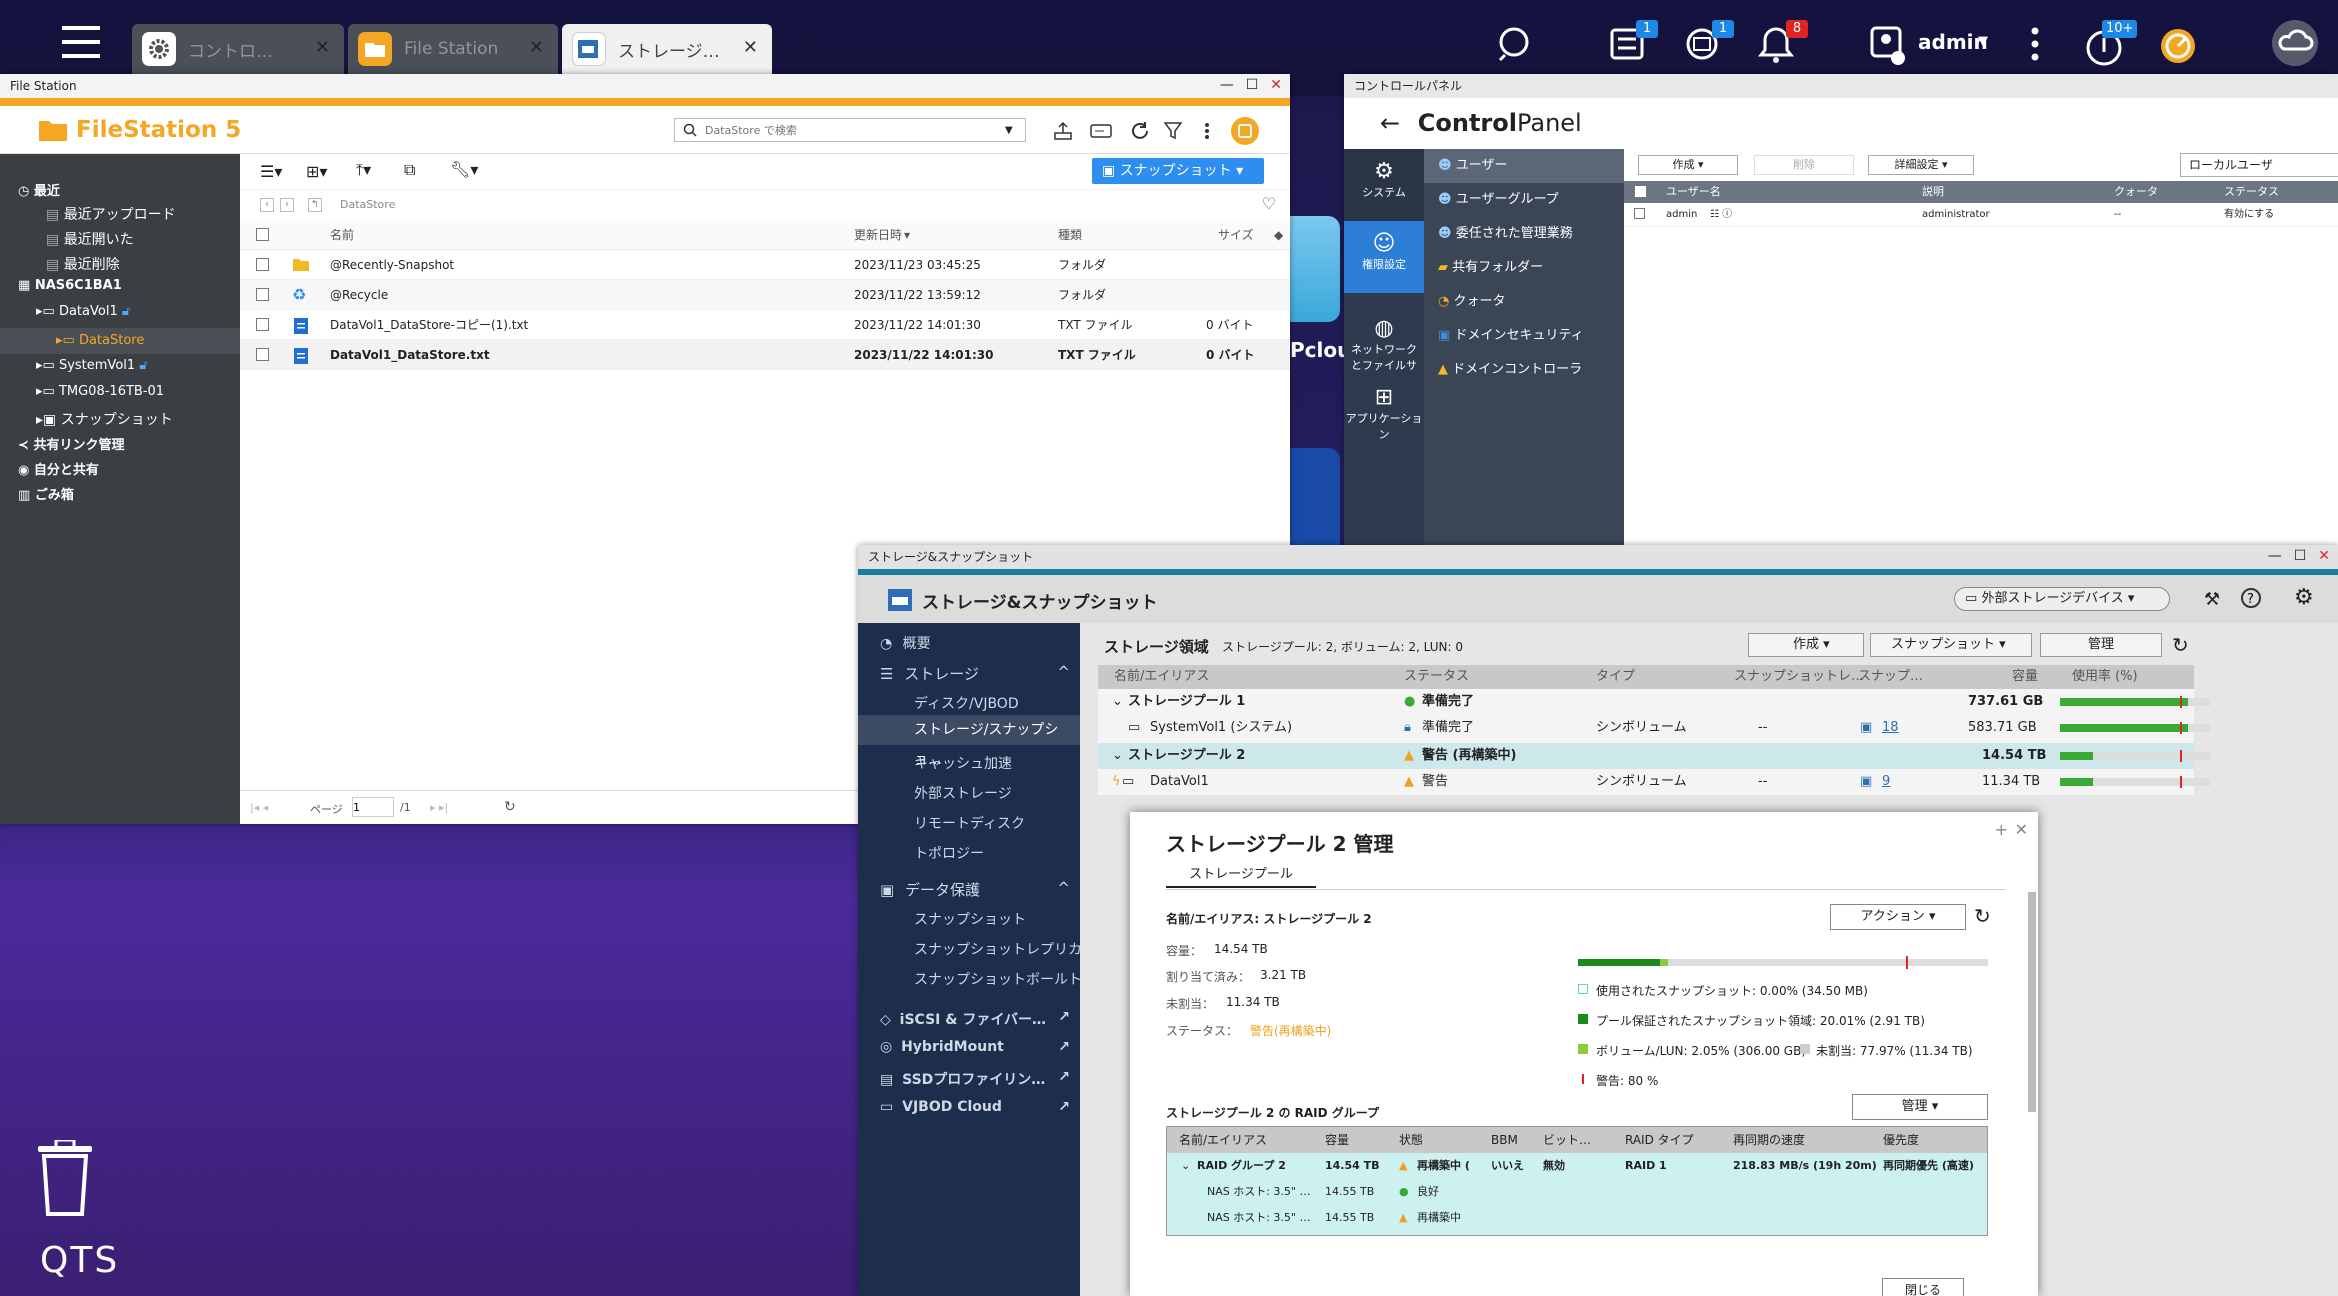  What do you see at coordinates (1101, 131) in the screenshot?
I see `drive-icon` at bounding box center [1101, 131].